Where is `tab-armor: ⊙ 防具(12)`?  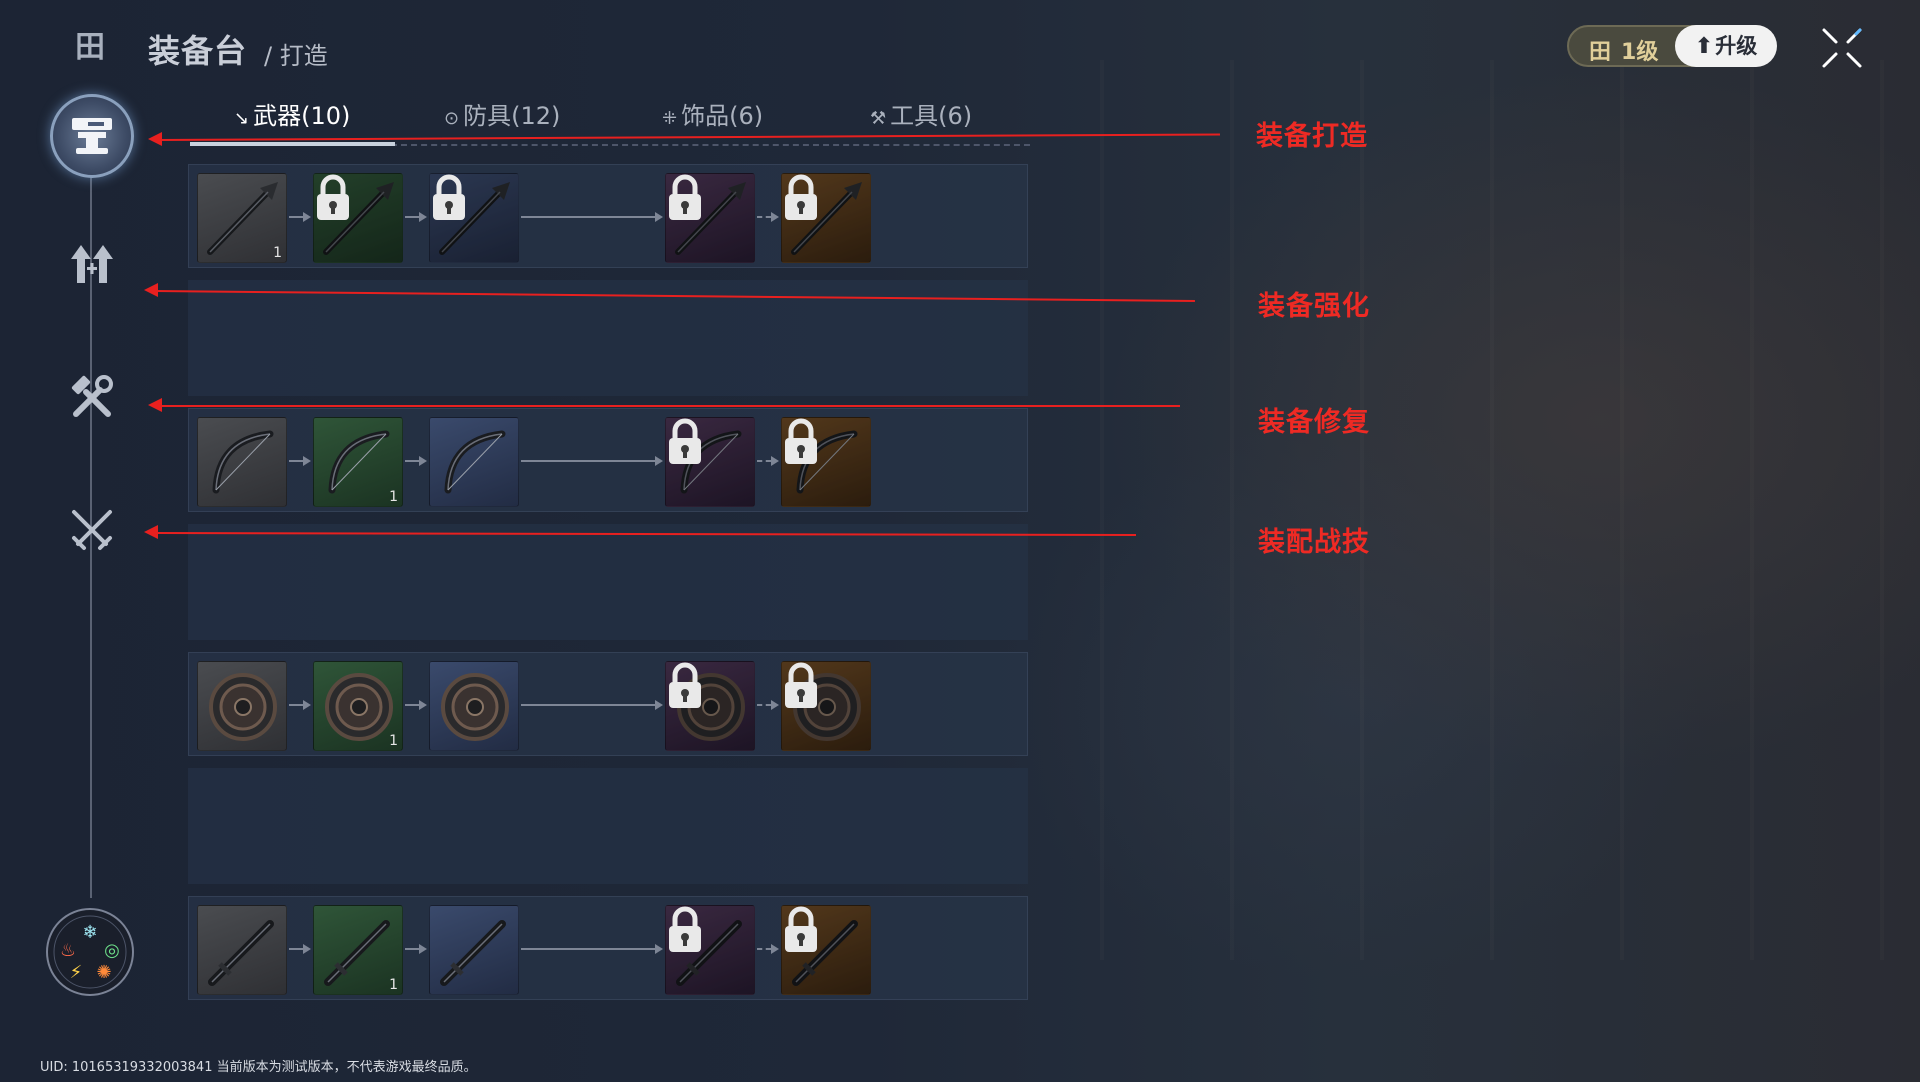
tab-armor: ⊙ 防具(12) is located at coordinates (502, 118).